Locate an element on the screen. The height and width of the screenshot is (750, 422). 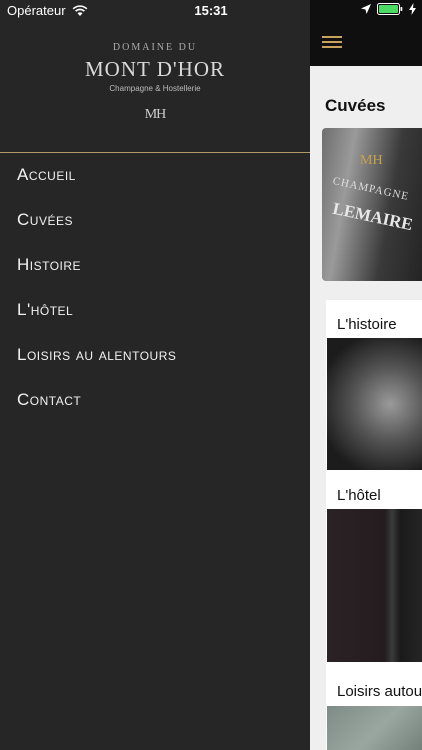
menu-item-cuvees: Cuvées is located at coordinates (155, 229).